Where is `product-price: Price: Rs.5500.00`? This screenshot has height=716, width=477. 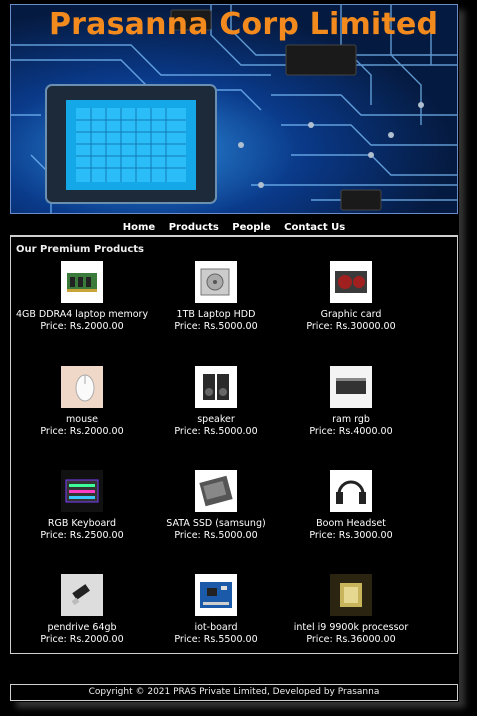 product-price: Price: Rs.5500.00 is located at coordinates (216, 639).